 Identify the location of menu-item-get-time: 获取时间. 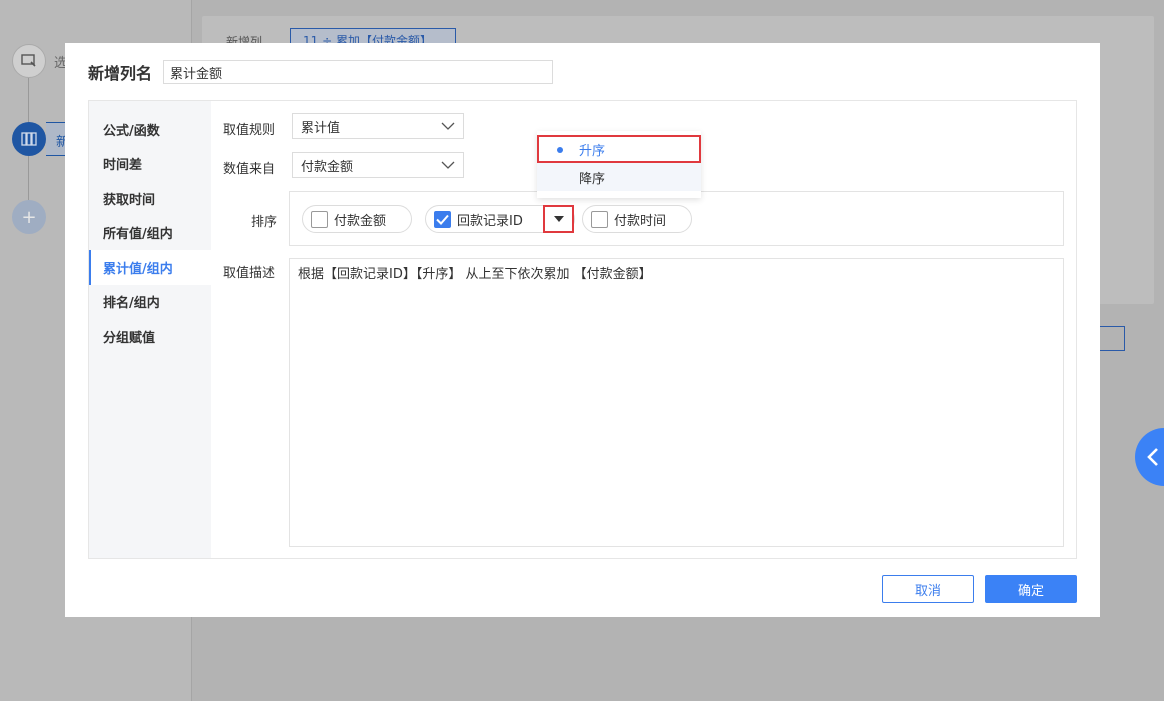
(150, 198).